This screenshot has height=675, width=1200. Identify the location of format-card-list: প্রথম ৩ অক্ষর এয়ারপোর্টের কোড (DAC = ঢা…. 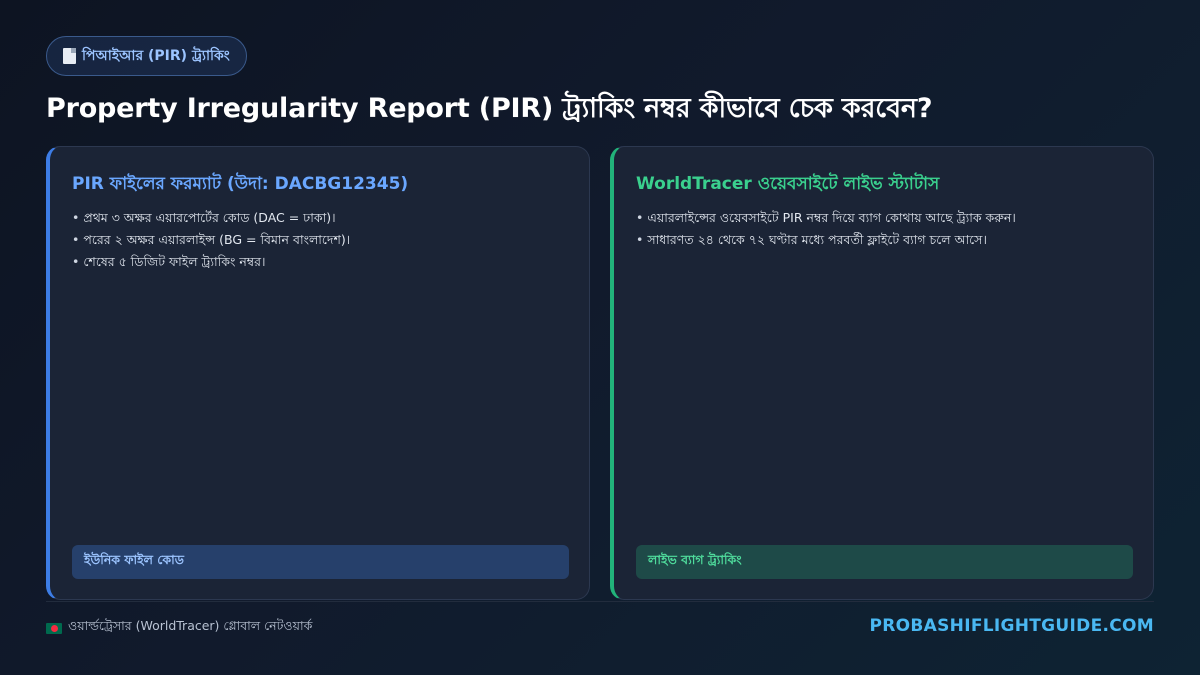
(322, 240).